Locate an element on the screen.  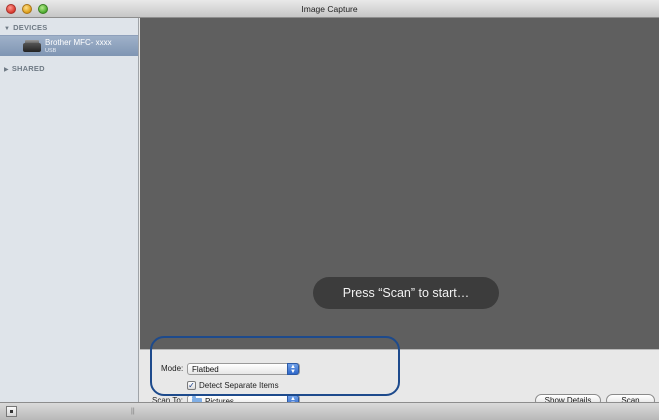
annotation-highlight is located at coordinates (275, 366).